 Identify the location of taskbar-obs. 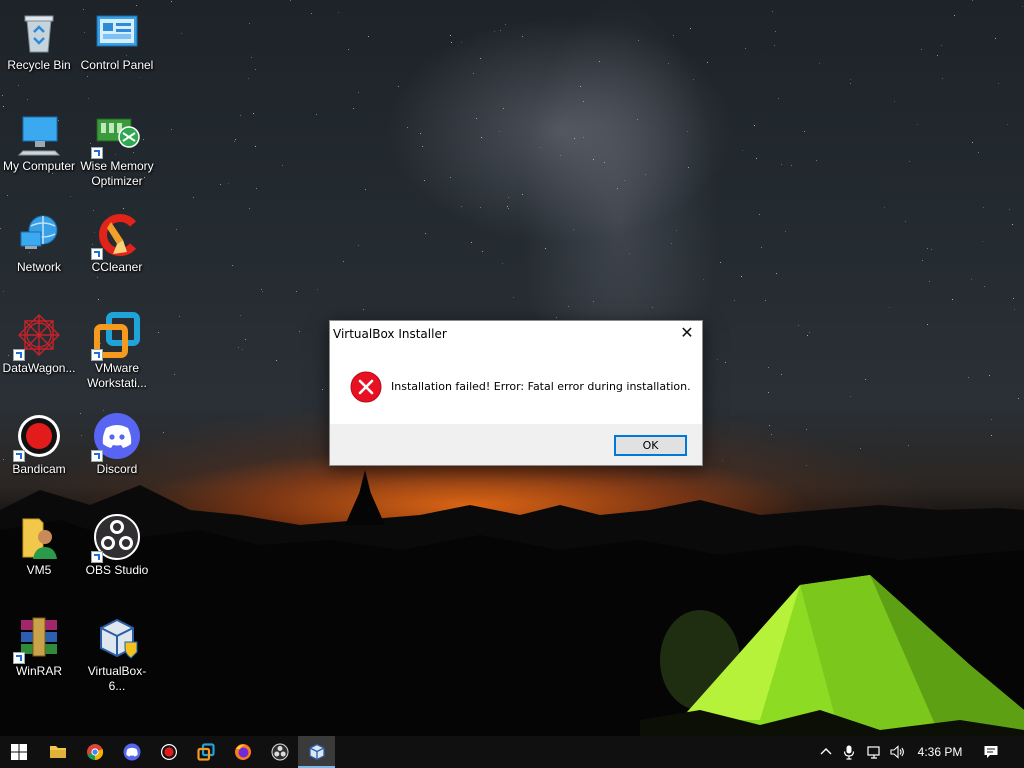
(279, 752).